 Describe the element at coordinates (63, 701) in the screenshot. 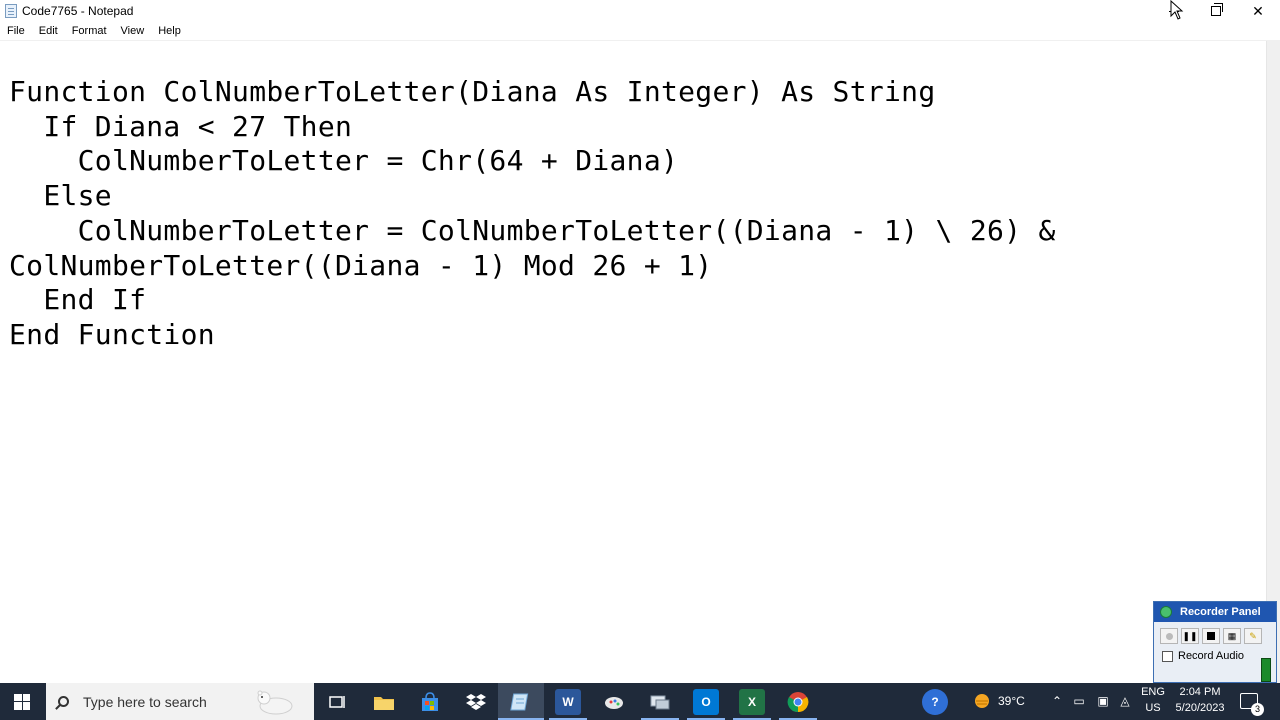

I see `search-icon` at that location.